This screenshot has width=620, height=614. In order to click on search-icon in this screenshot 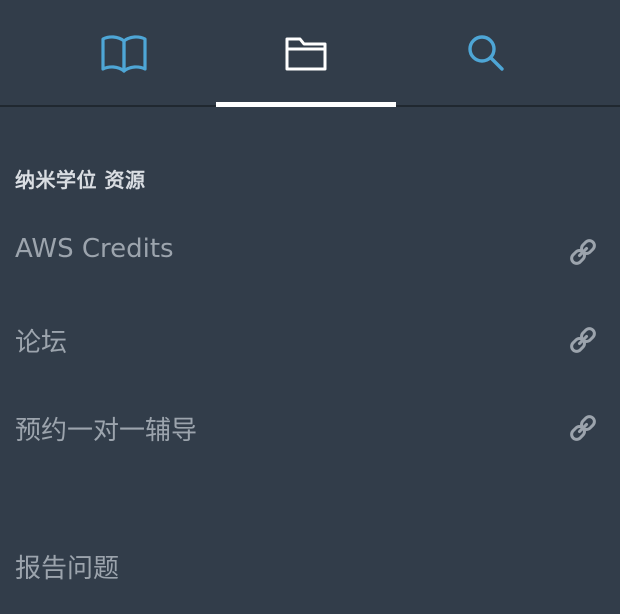, I will do `click(486, 53)`.